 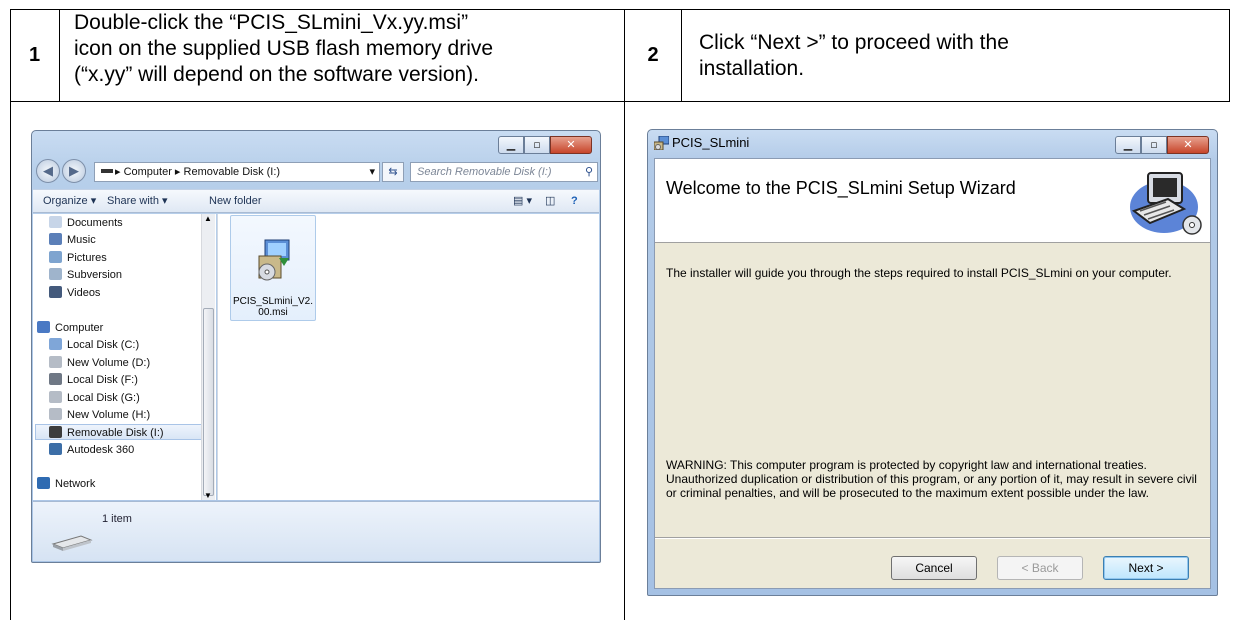 I want to click on msi-file-item: PCIS_SLmini_V2.00.msi, so click(x=273, y=268).